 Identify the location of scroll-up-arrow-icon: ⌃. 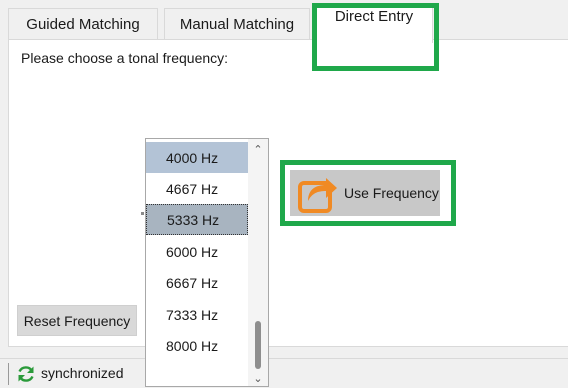
(258, 149).